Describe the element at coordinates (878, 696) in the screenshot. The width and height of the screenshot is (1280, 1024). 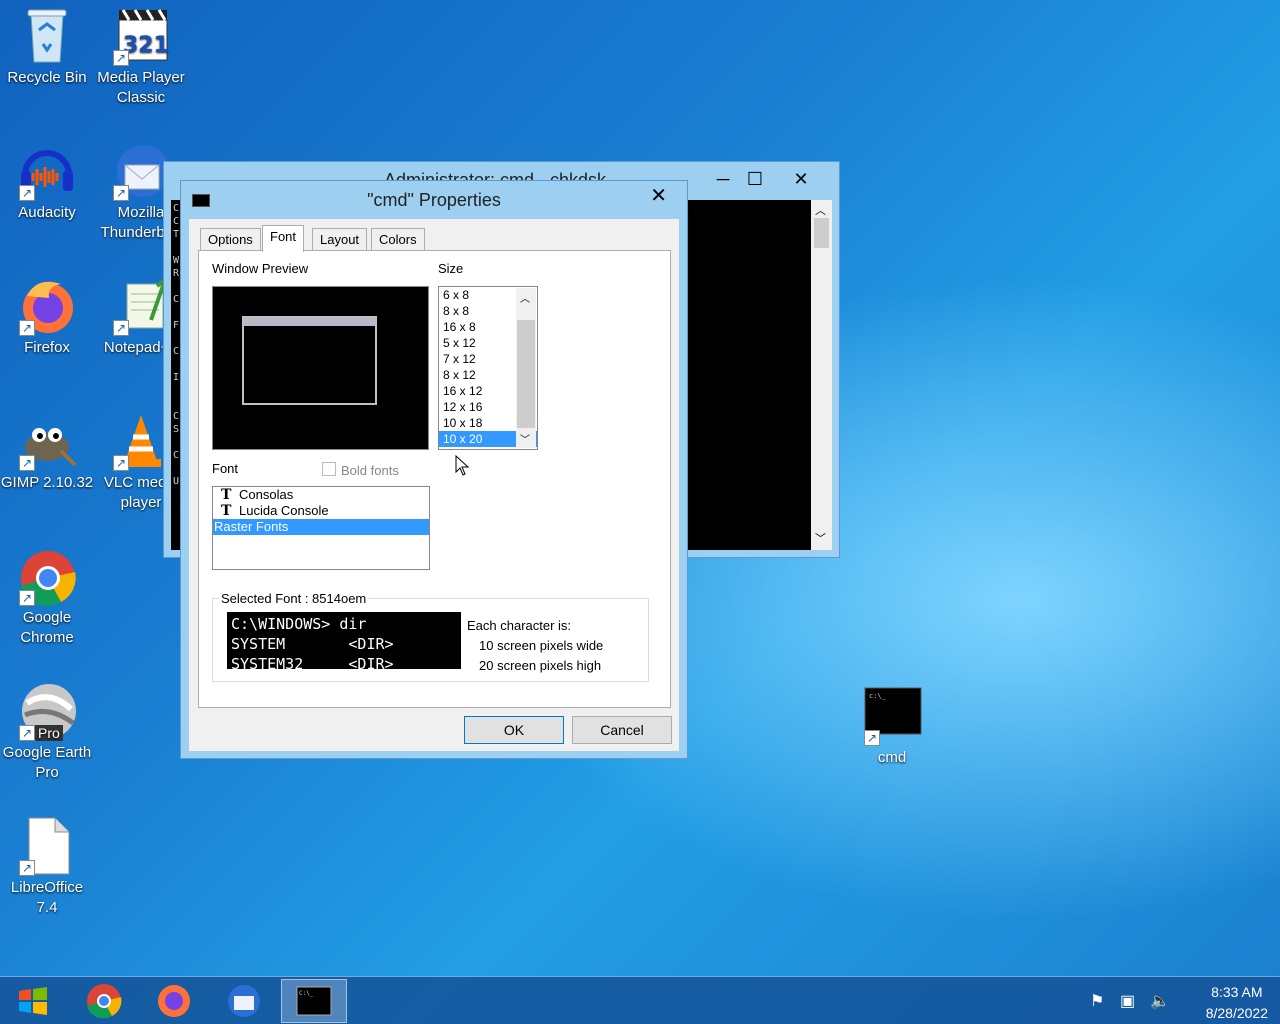
I see `svg-text: c:\_` at that location.